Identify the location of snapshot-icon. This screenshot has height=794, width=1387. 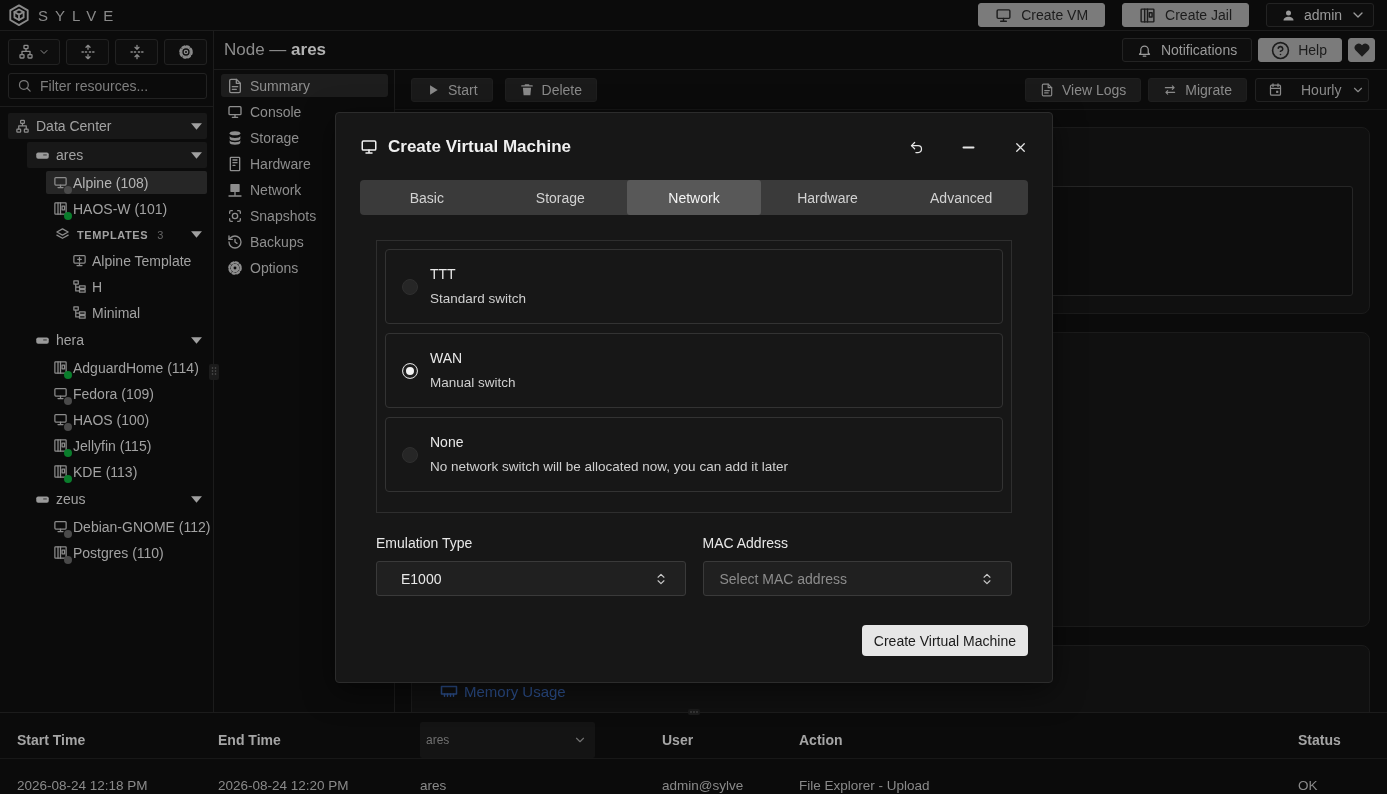
(235, 215).